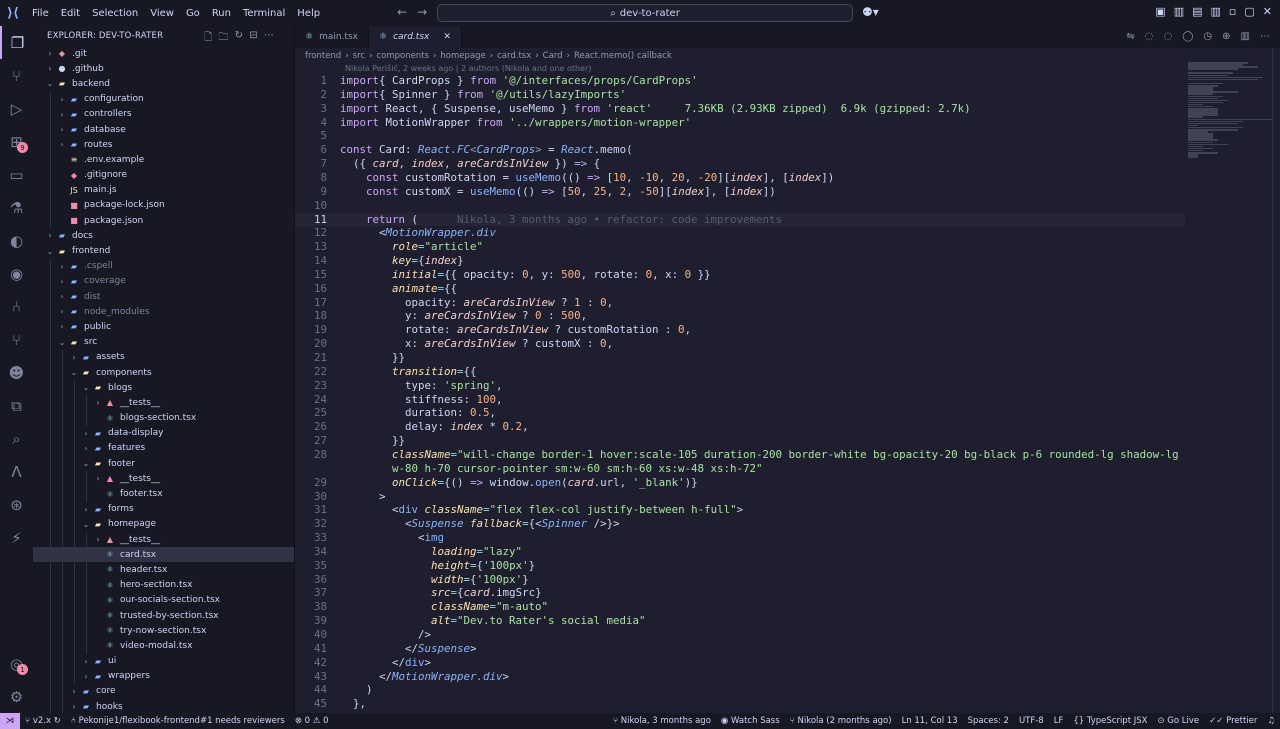  Describe the element at coordinates (163, 464) in the screenshot. I see `tree-folder: ⌄ ▰ footer` at that location.